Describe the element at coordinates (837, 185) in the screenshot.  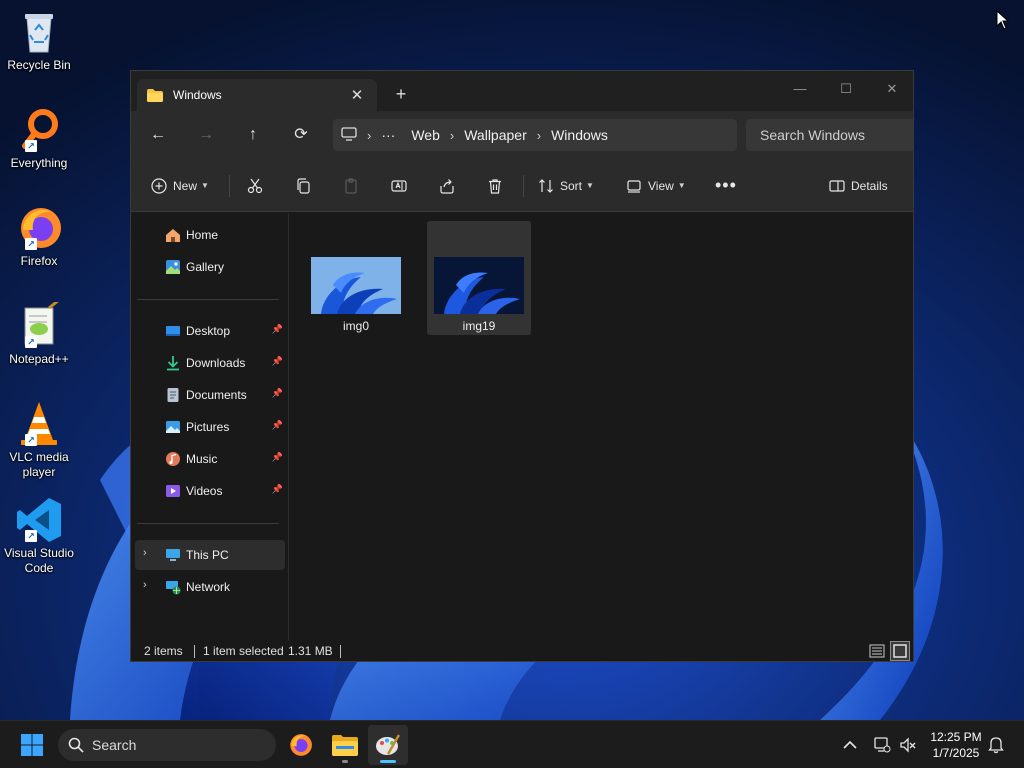
I see `details-pane-icon` at that location.